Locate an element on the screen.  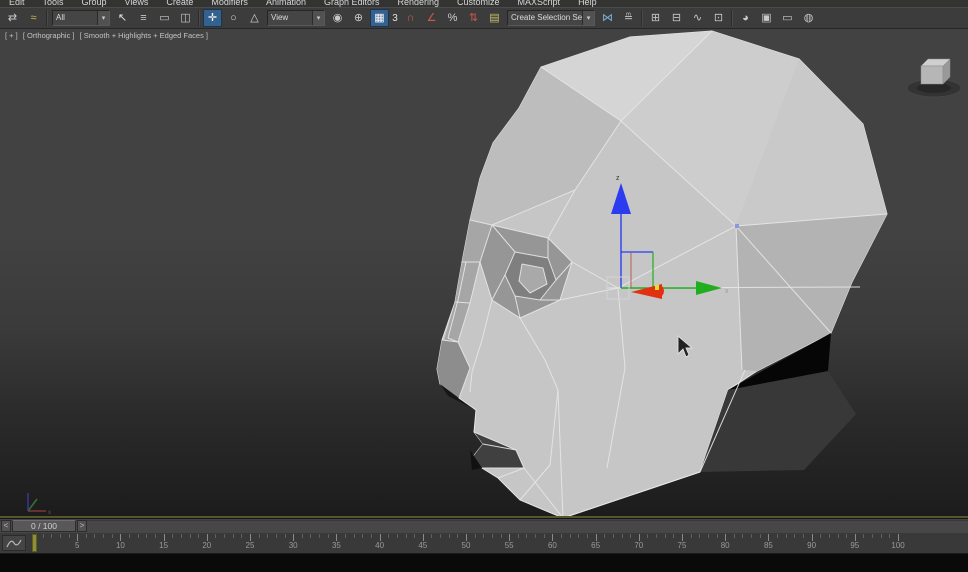
edit-named-selection-sets-button: ▤ is located at coordinates (494, 18).